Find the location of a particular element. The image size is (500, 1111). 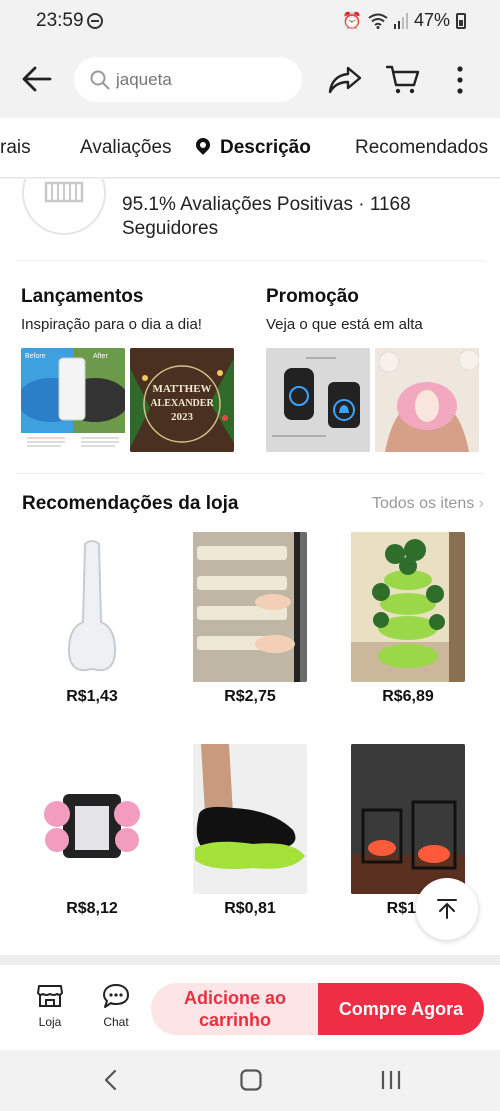

pink-holder-image is located at coordinates (92, 819).